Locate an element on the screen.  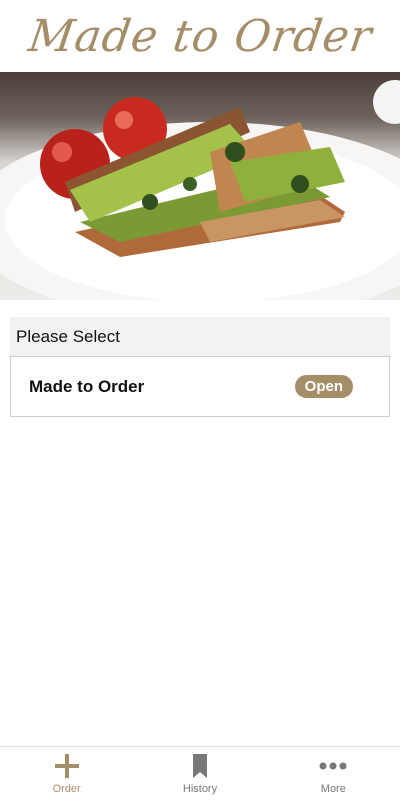
app-title: Made to Order is located at coordinates (200, 36).